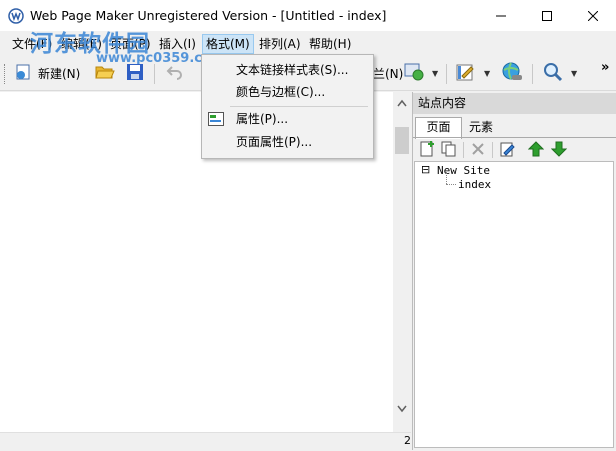 The width and height of the screenshot is (616, 451). I want to click on new-page-icon, so click(23, 73).